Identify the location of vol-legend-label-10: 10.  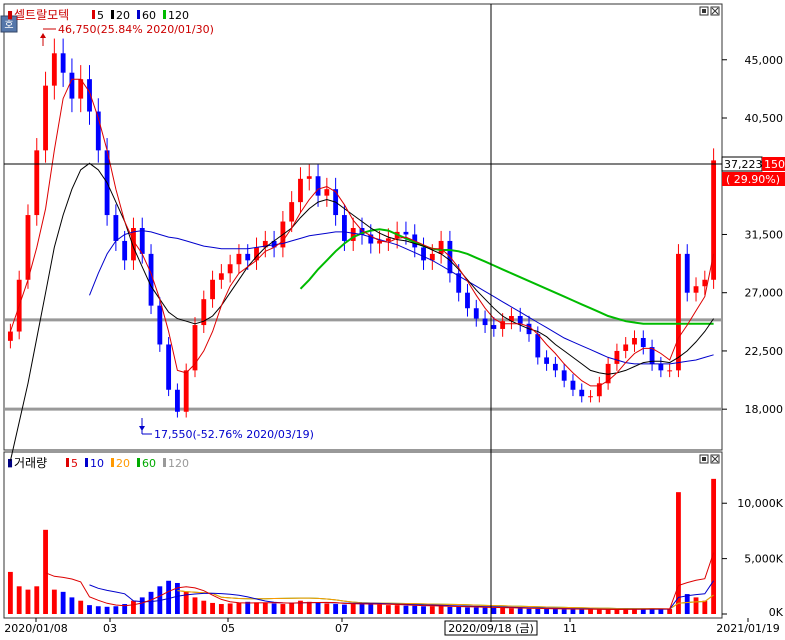
(97, 463).